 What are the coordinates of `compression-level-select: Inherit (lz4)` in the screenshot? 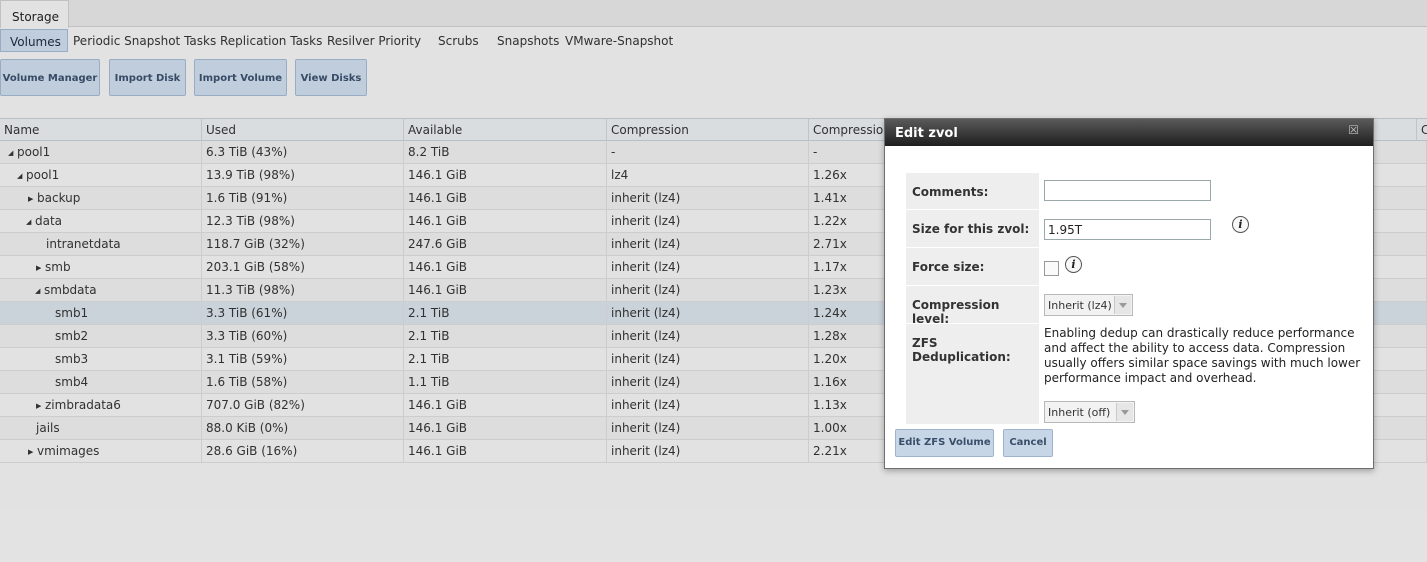 It's located at (1088, 305).